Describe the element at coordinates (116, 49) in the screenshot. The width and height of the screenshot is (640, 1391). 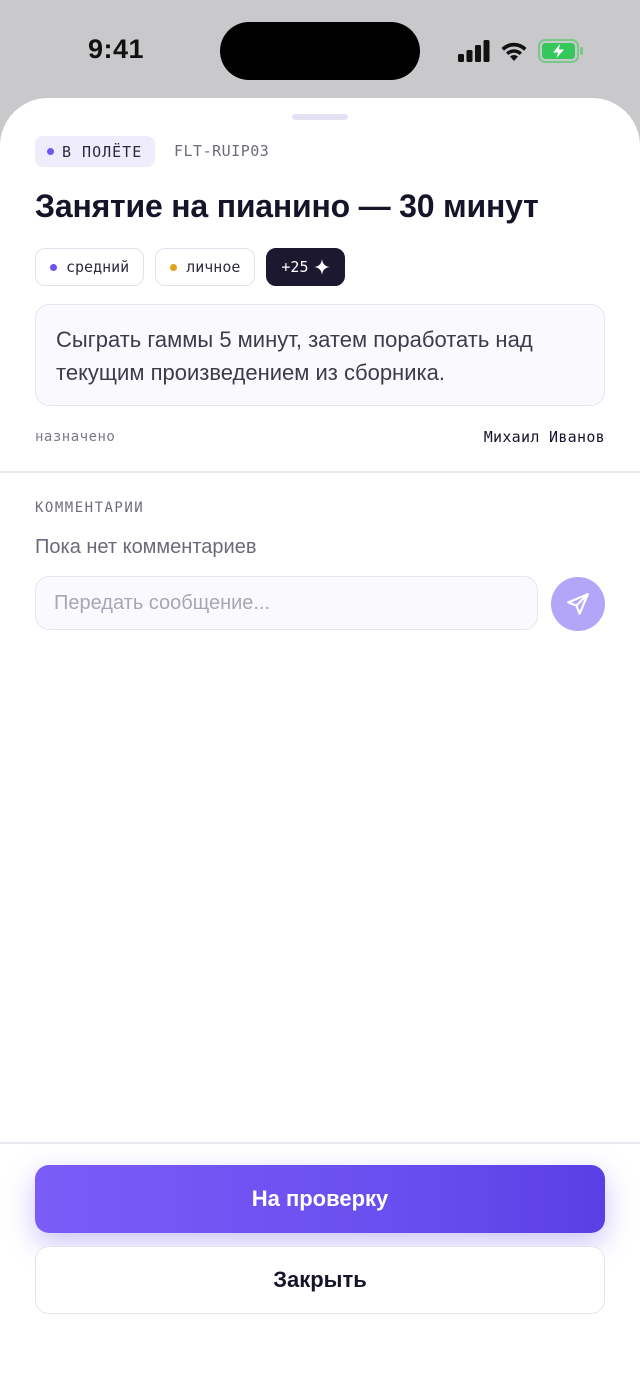
I see `status-time: 9:41` at that location.